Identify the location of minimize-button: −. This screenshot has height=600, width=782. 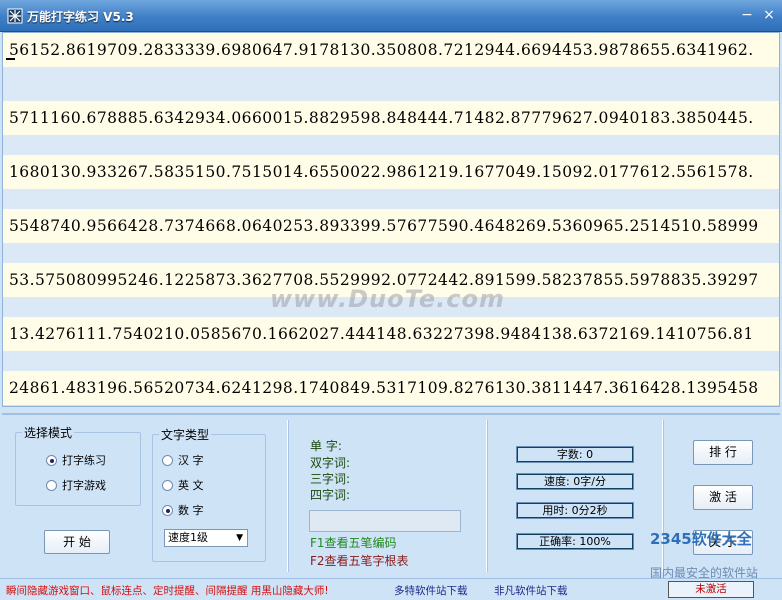
(747, 15).